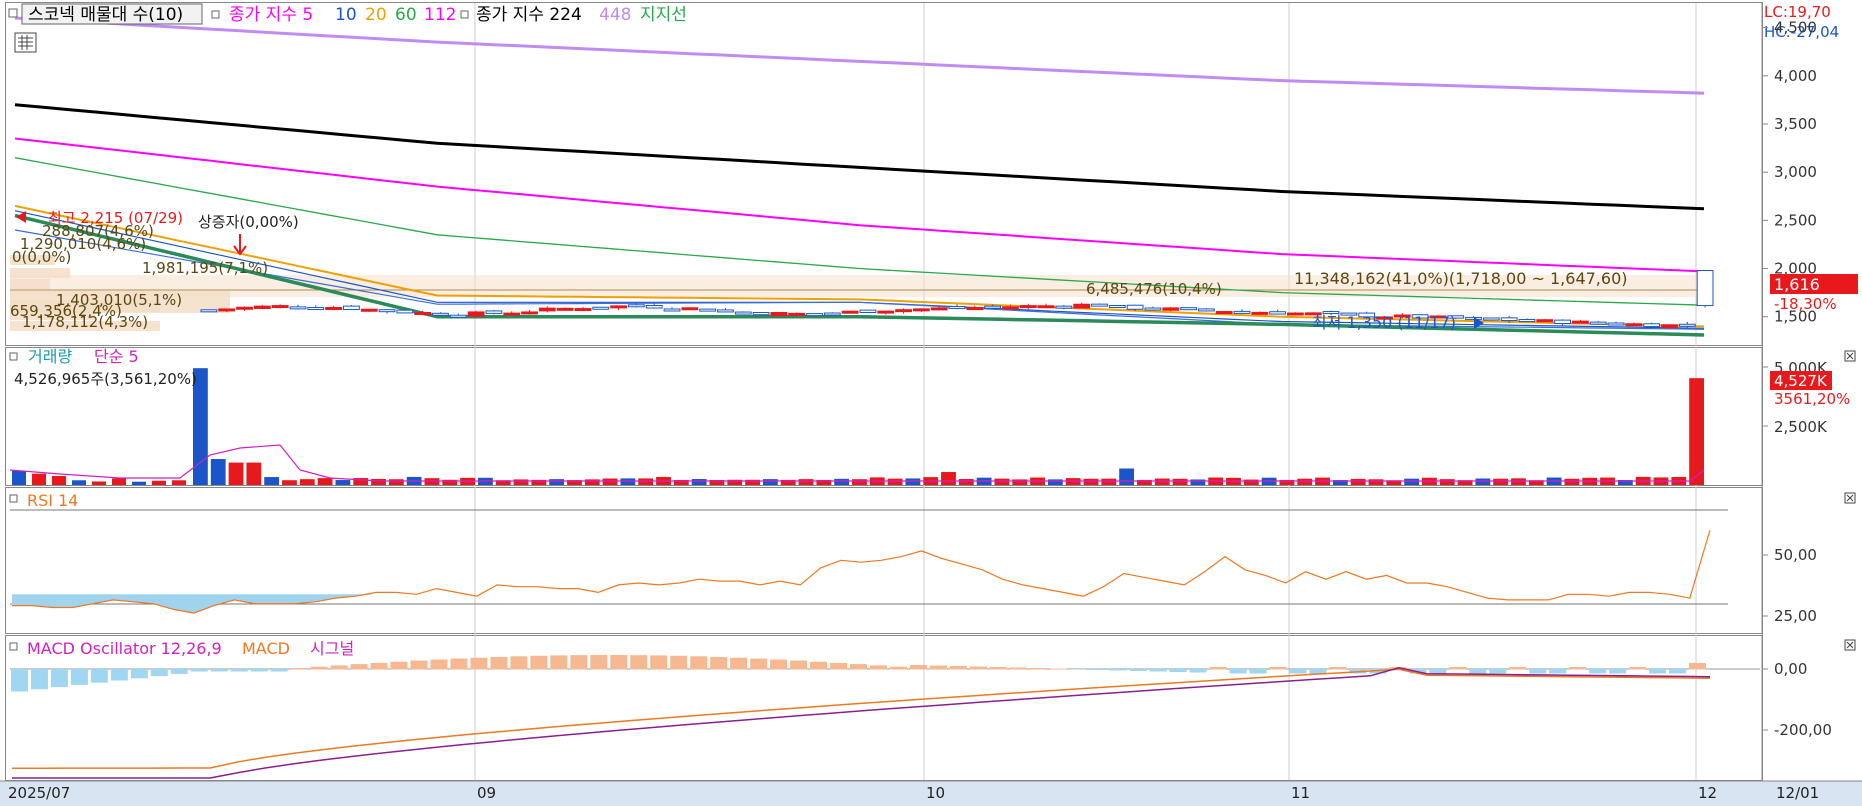 The width and height of the screenshot is (1862, 806). I want to click on ma448-legend: 448, so click(615, 15).